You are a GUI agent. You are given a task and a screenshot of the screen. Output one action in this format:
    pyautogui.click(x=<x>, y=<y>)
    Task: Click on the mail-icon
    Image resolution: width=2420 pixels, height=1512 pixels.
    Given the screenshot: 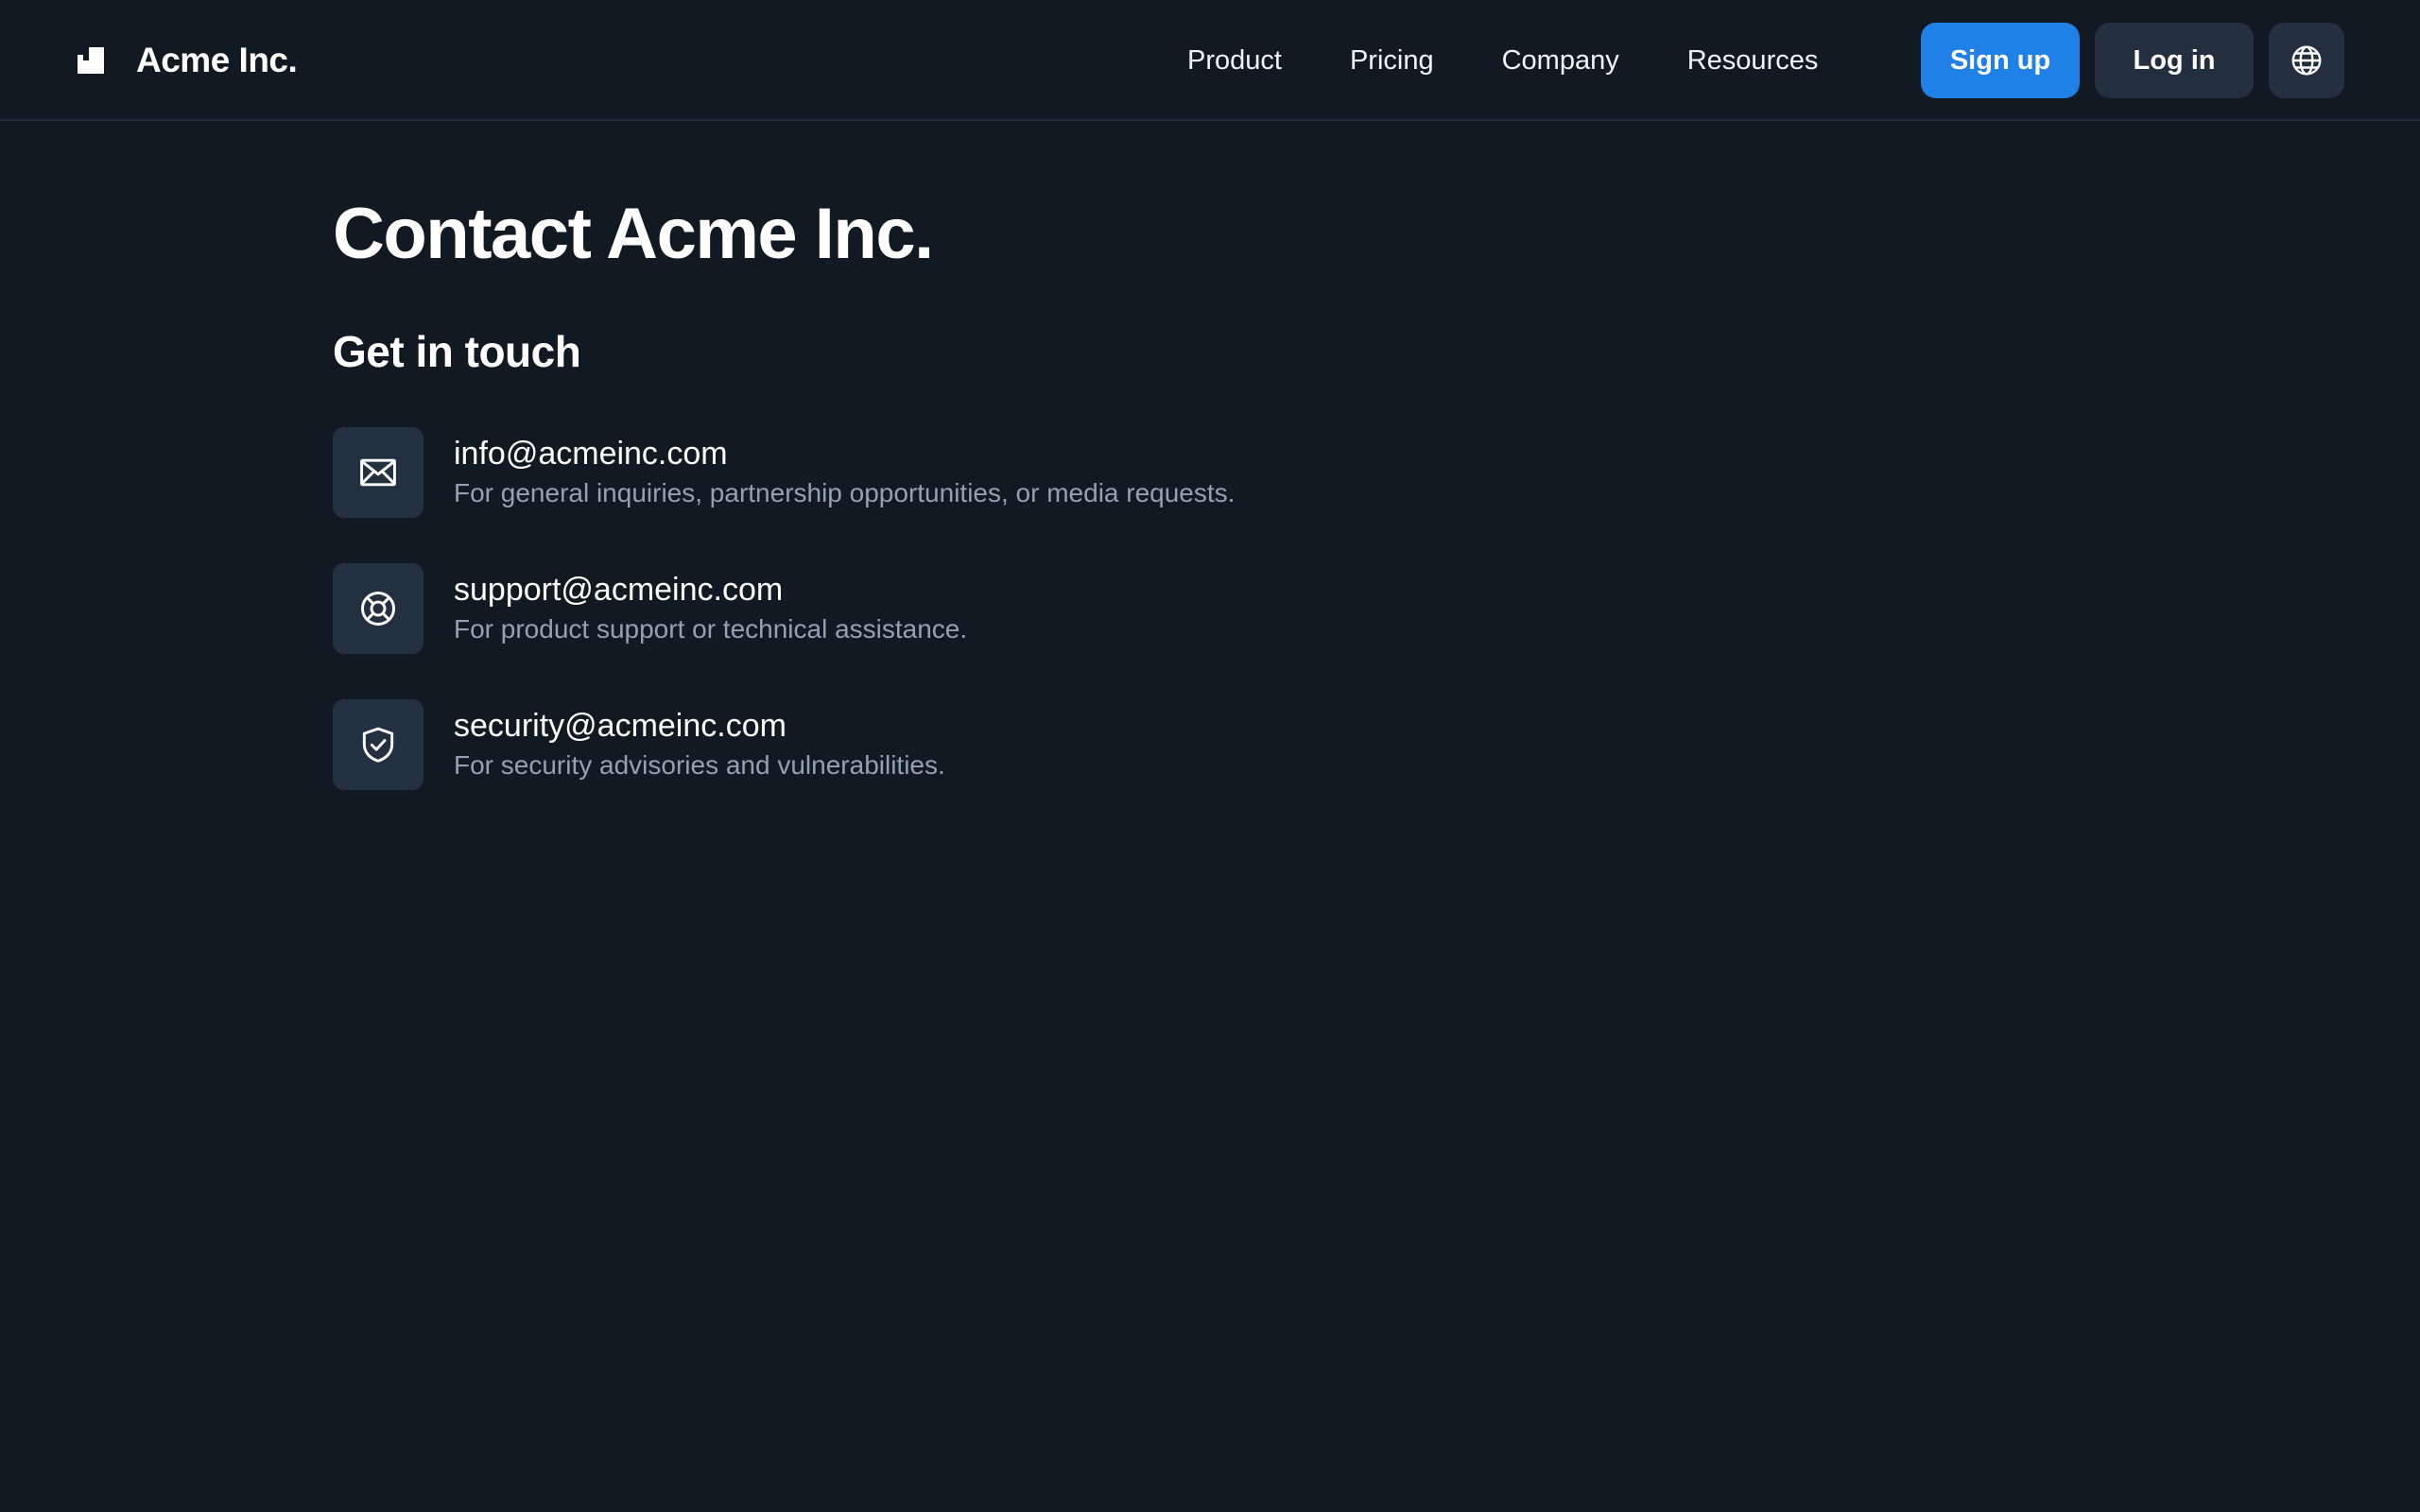 What is the action you would take?
    pyautogui.click(x=378, y=472)
    